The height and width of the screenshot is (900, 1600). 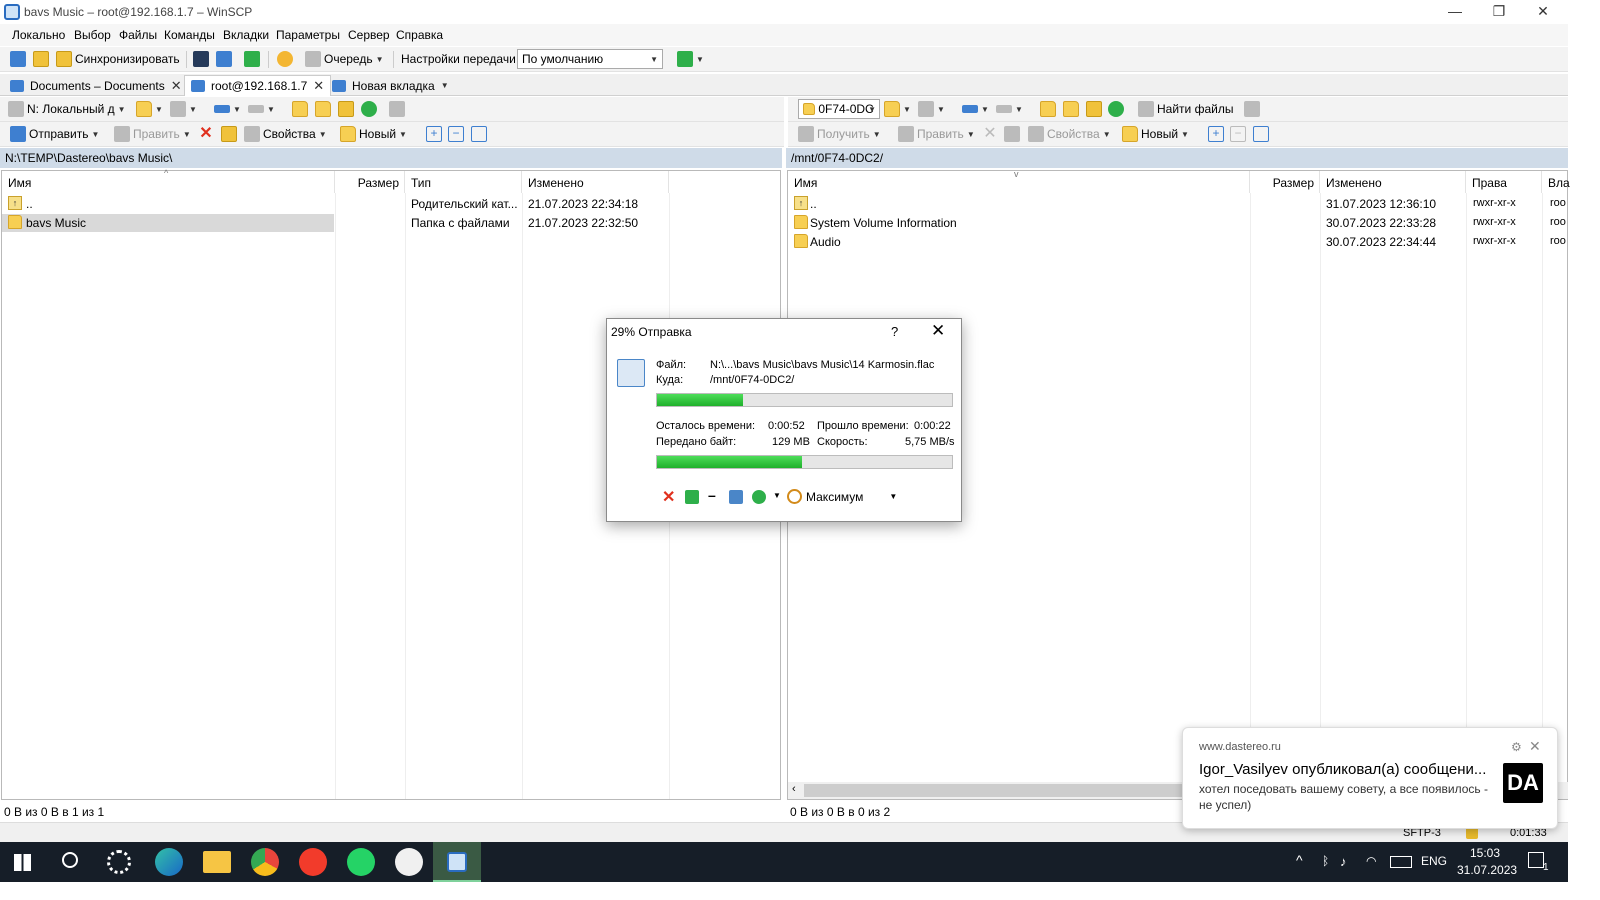 What do you see at coordinates (897, 109) in the screenshot?
I see `right-open-folder-button: ▼` at bounding box center [897, 109].